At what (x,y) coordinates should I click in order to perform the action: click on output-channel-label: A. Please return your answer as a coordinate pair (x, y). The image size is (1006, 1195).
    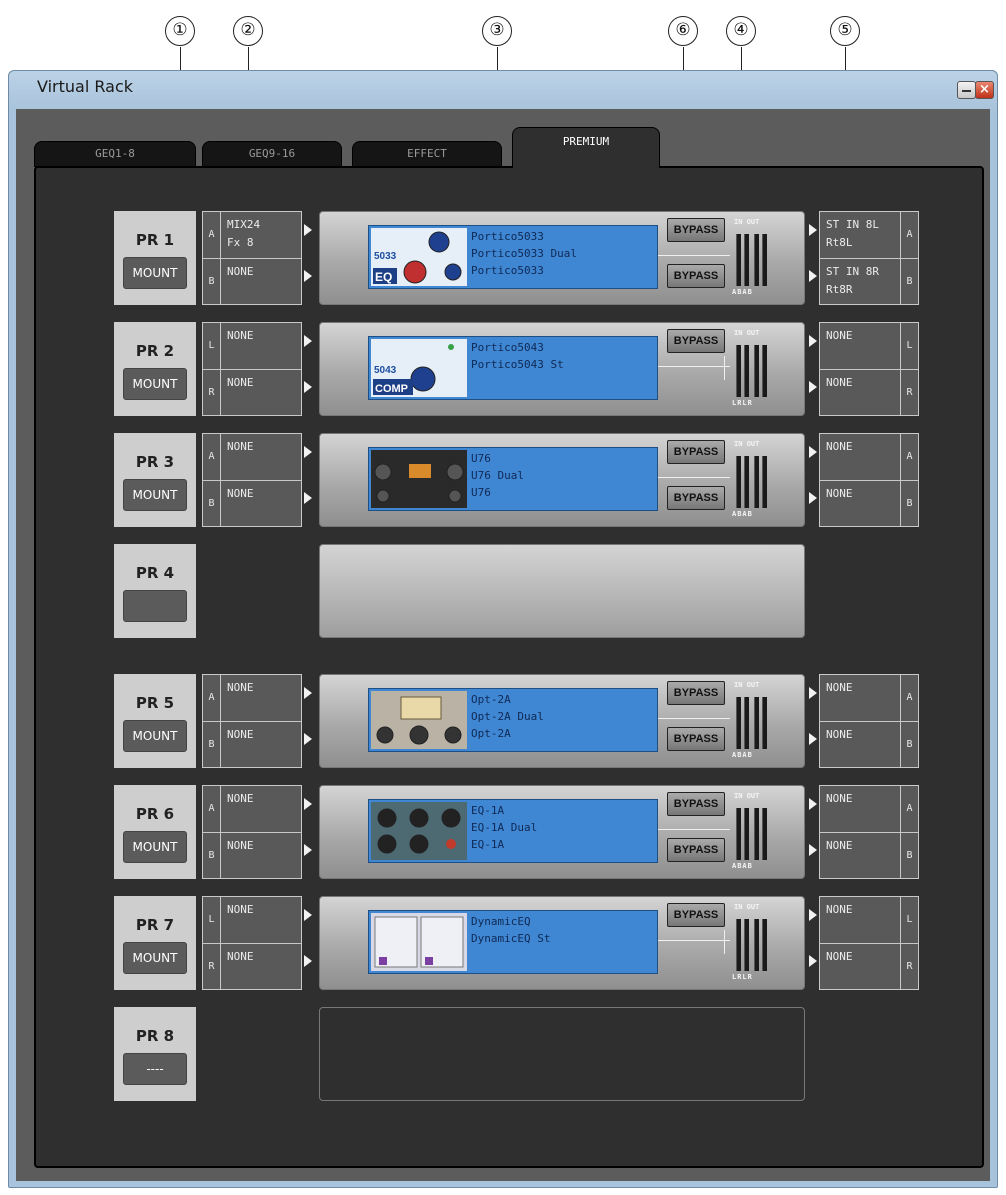
    Looking at the image, I should click on (909, 809).